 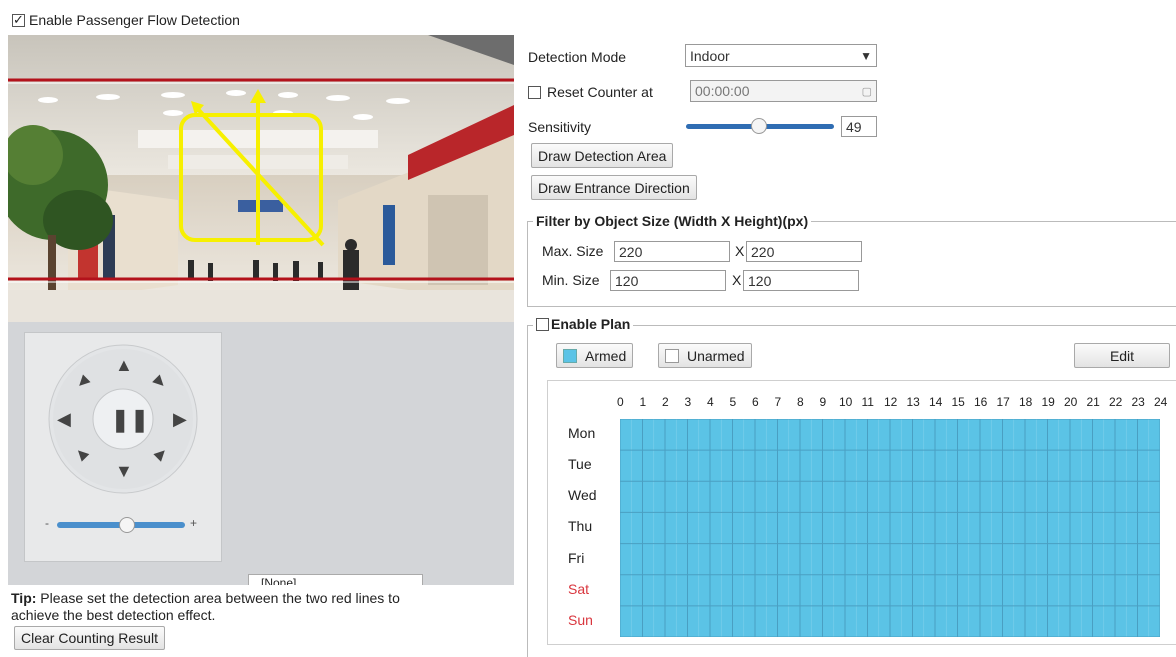 What do you see at coordinates (710, 55) in the screenshot?
I see `detection-mode-value: Indoor` at bounding box center [710, 55].